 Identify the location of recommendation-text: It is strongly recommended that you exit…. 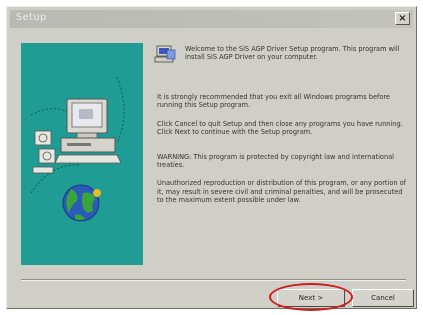
(273, 101).